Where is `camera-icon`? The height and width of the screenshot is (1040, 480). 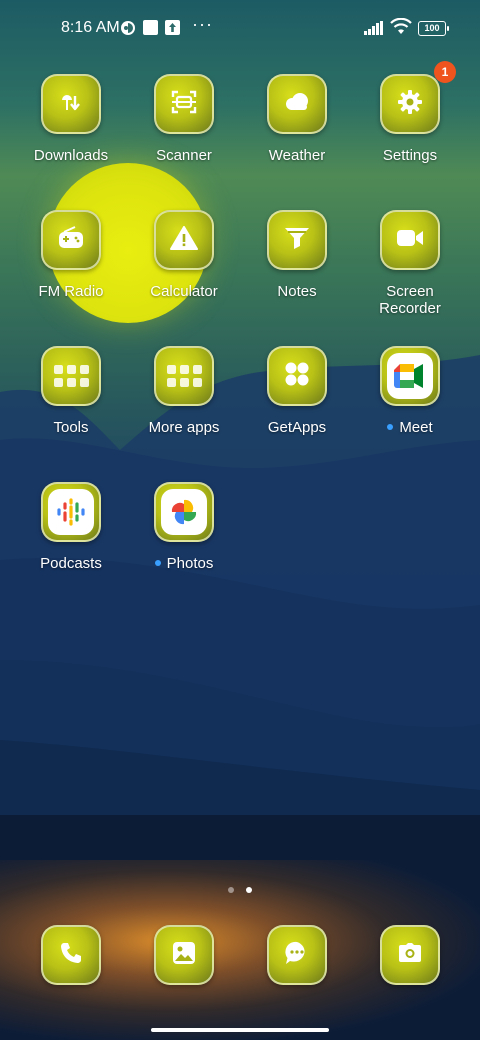 camera-icon is located at coordinates (410, 955).